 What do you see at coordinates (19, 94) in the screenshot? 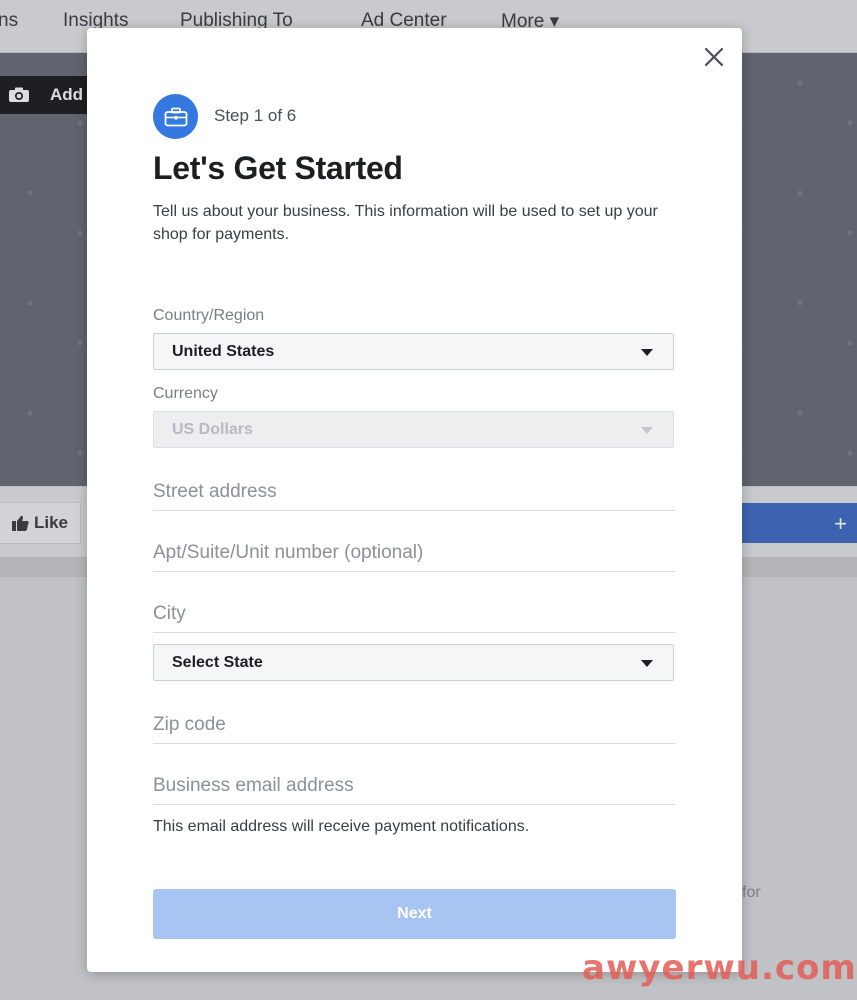
I see `camera-icon` at bounding box center [19, 94].